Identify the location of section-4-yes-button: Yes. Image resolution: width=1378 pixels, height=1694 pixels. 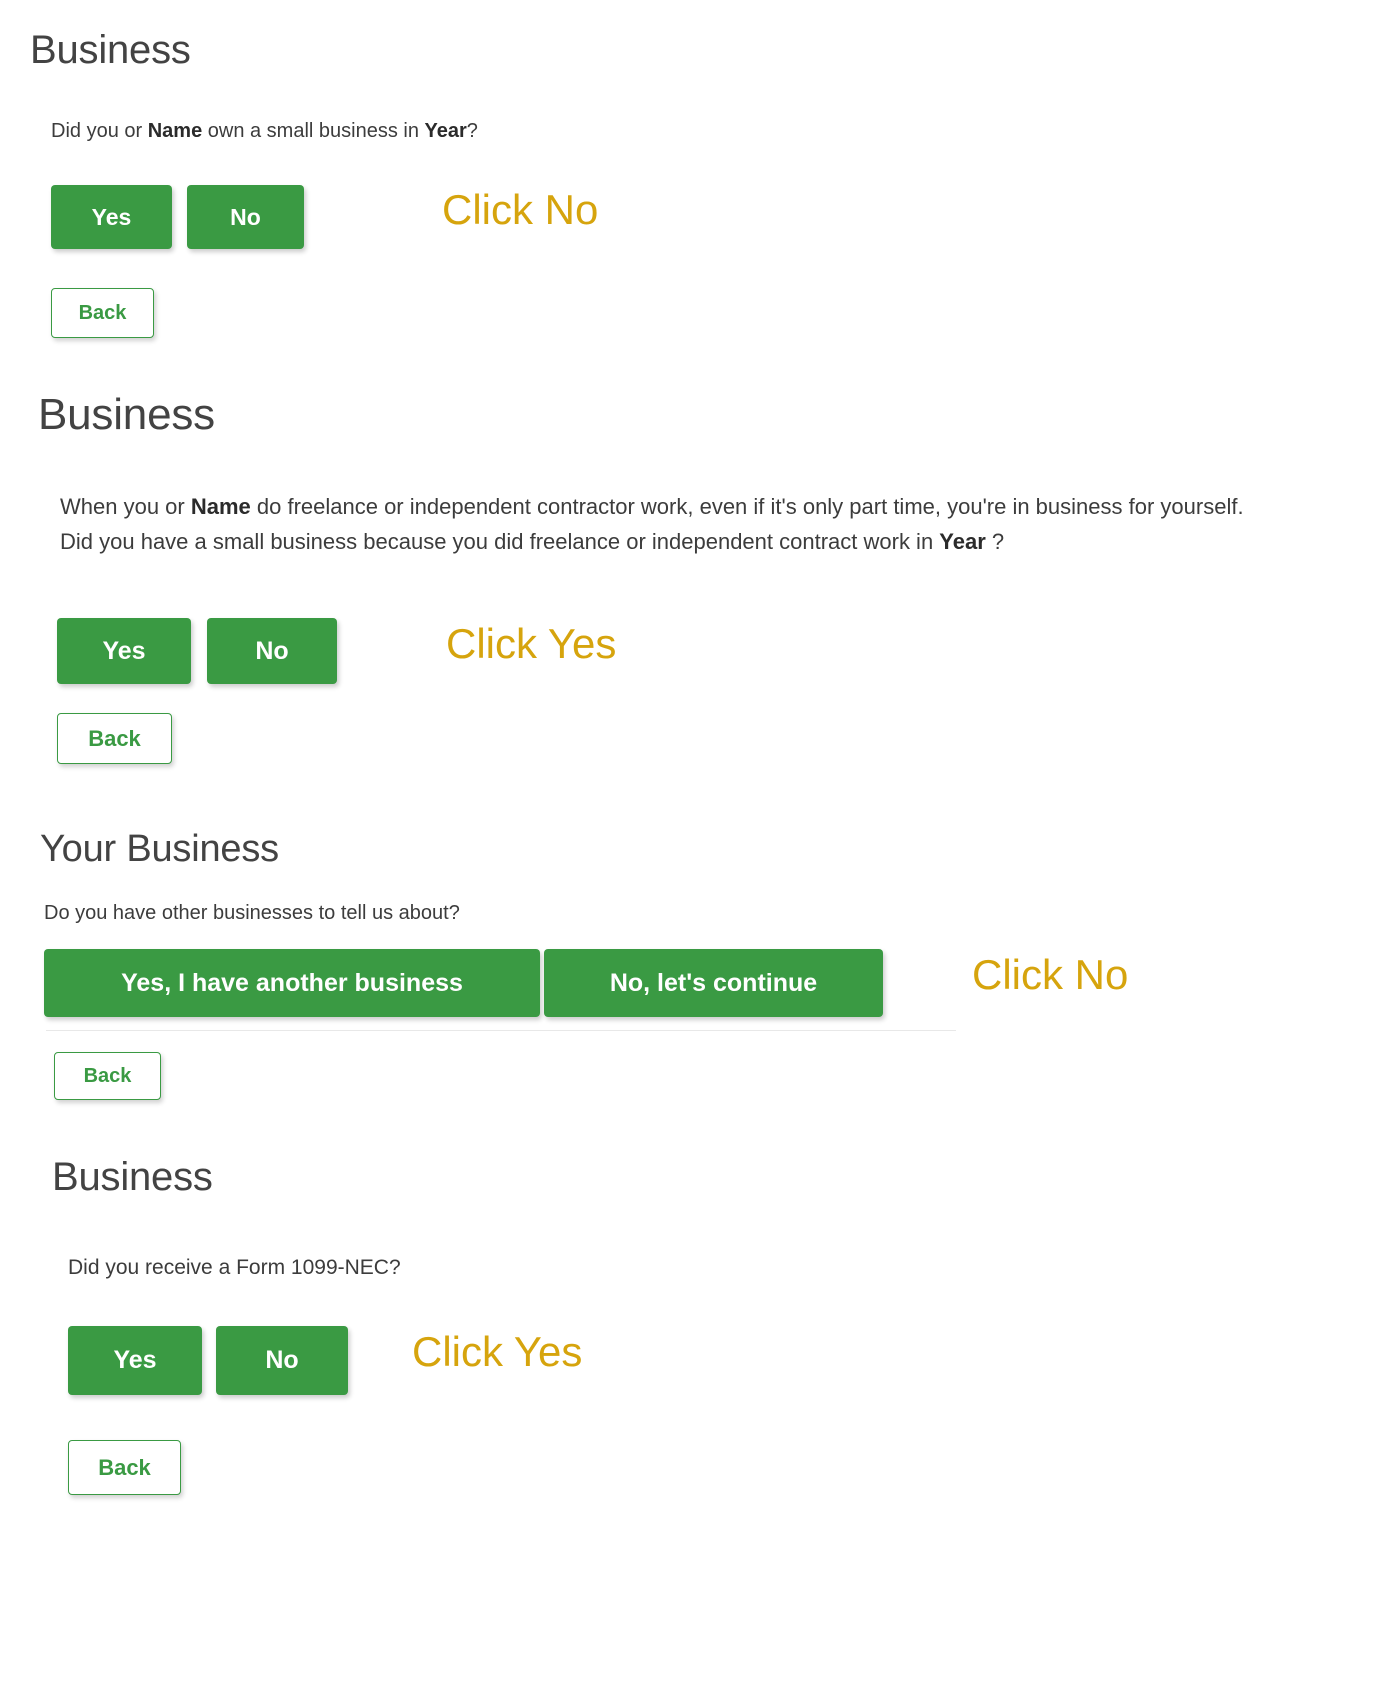
(135, 1360).